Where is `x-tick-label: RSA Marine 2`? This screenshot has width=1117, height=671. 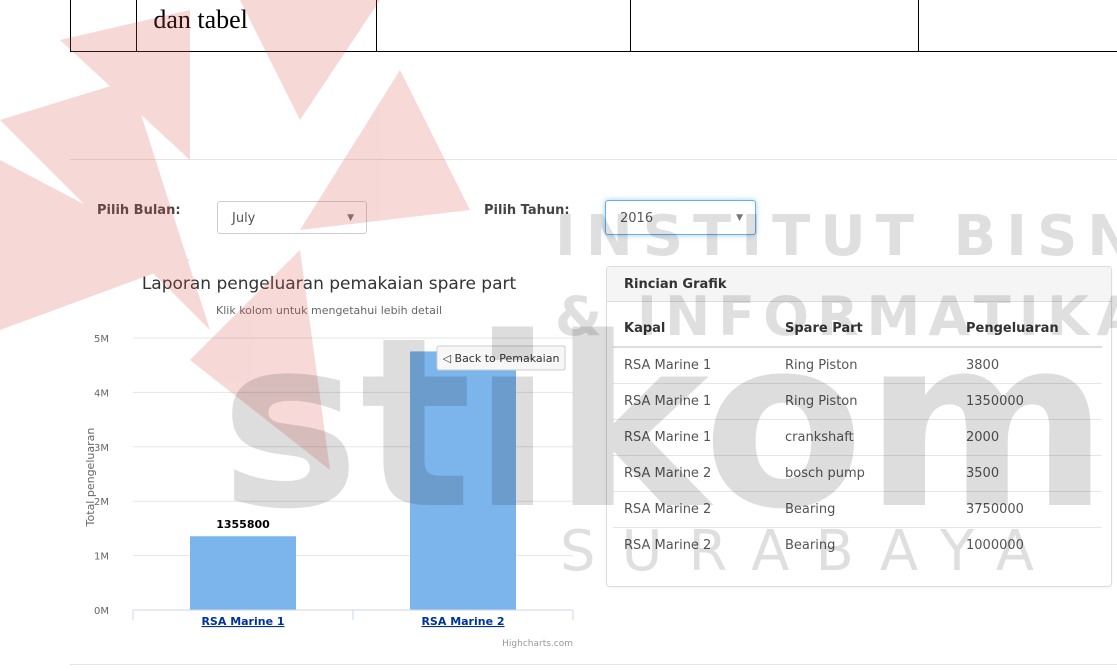 x-tick-label: RSA Marine 2 is located at coordinates (462, 621).